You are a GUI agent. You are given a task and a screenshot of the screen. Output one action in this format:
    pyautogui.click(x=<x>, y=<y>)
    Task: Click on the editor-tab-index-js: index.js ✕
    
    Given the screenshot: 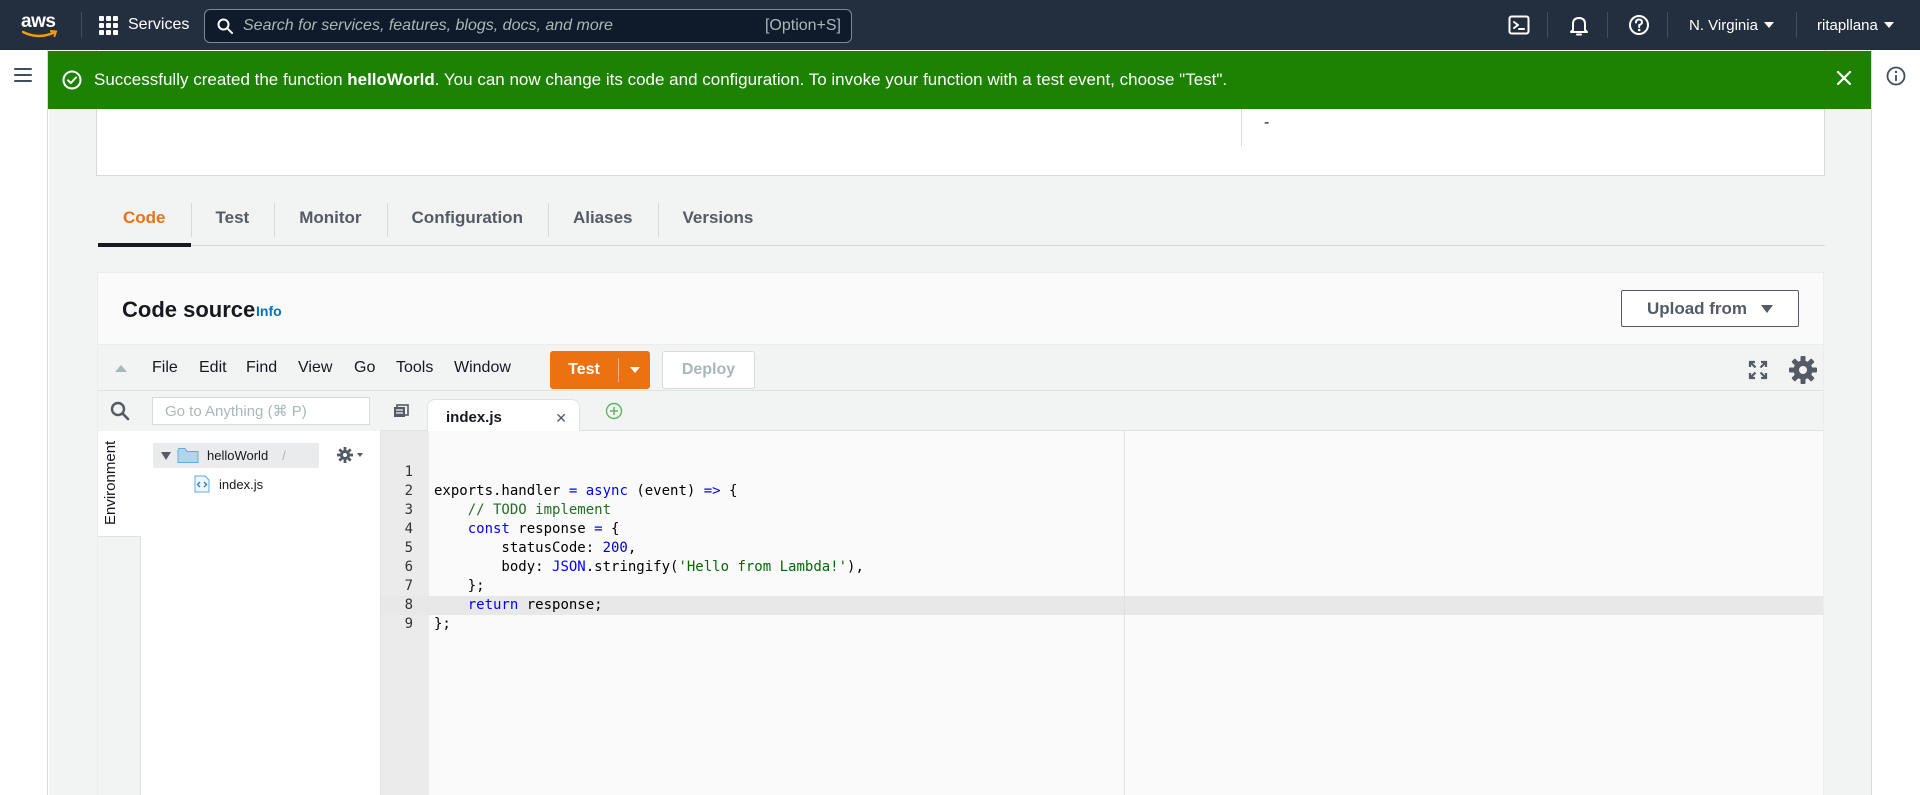 What is the action you would take?
    pyautogui.click(x=503, y=415)
    